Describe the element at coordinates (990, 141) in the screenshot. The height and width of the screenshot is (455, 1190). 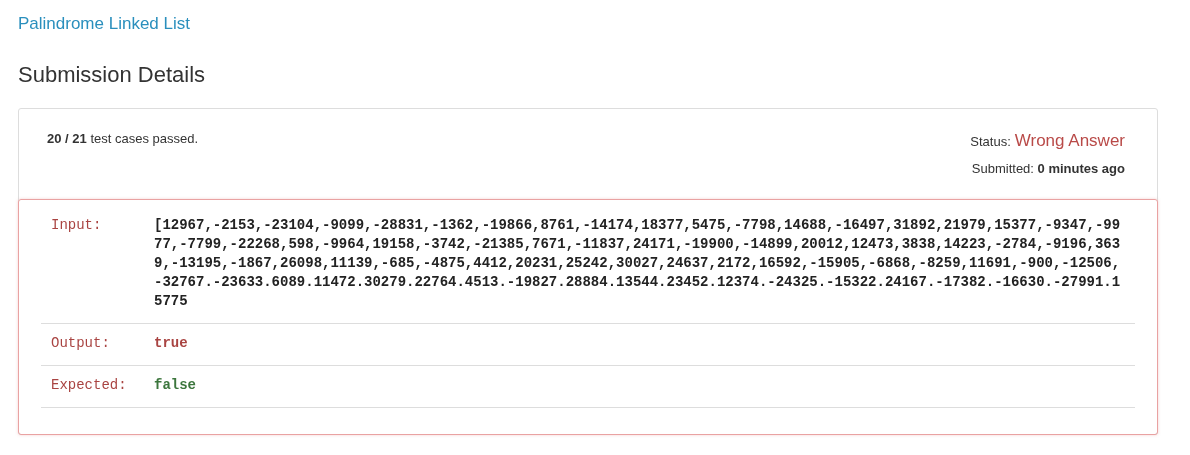
I see `status-label: Status:` at that location.